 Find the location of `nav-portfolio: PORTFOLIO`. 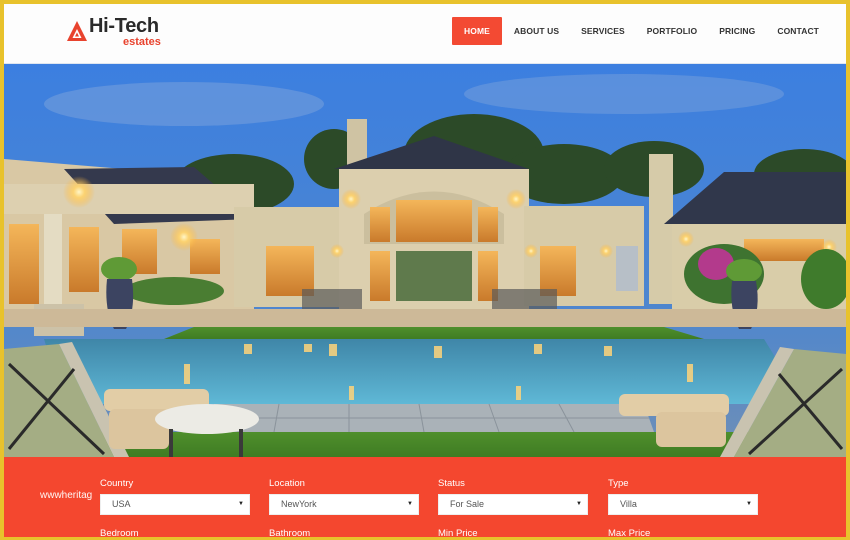

nav-portfolio: PORTFOLIO is located at coordinates (672, 31).